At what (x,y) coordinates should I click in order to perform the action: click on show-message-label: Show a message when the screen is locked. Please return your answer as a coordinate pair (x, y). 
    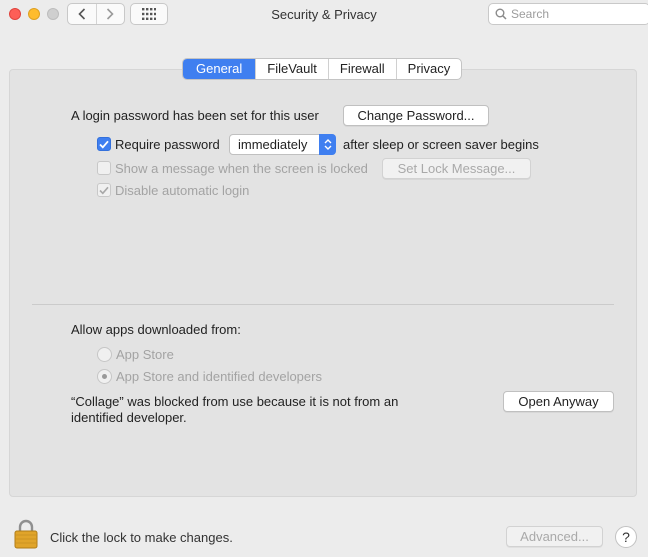
    Looking at the image, I should click on (241, 168).